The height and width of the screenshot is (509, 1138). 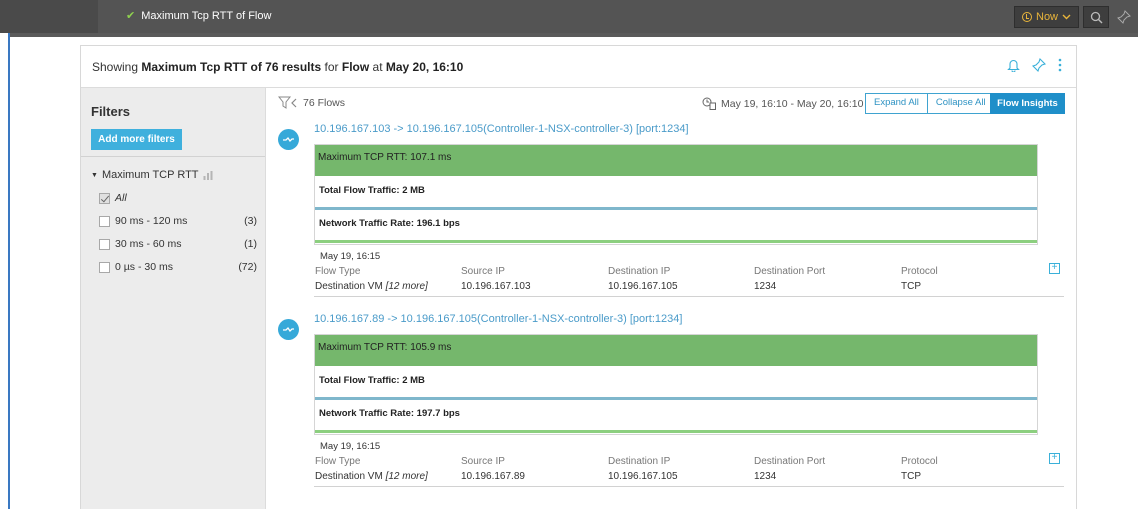 I want to click on option-label: All, so click(x=121, y=198).